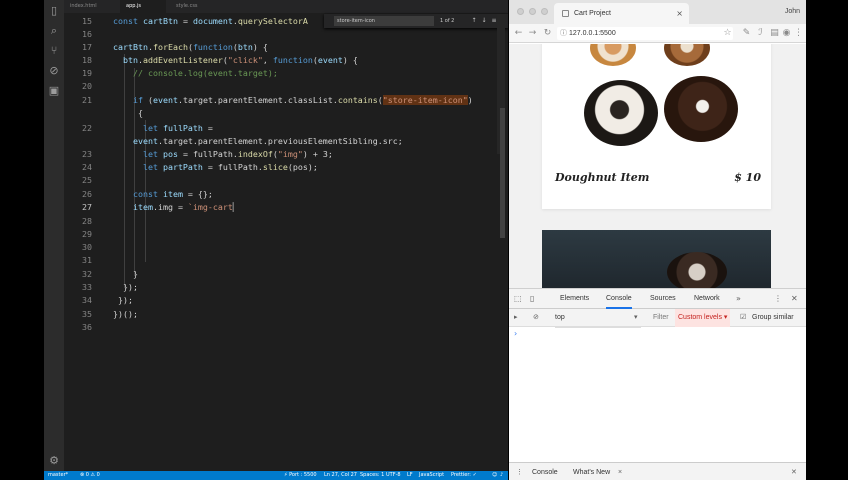 Image resolution: width=848 pixels, height=480 pixels. I want to click on tab-elements: Elements, so click(574, 299).